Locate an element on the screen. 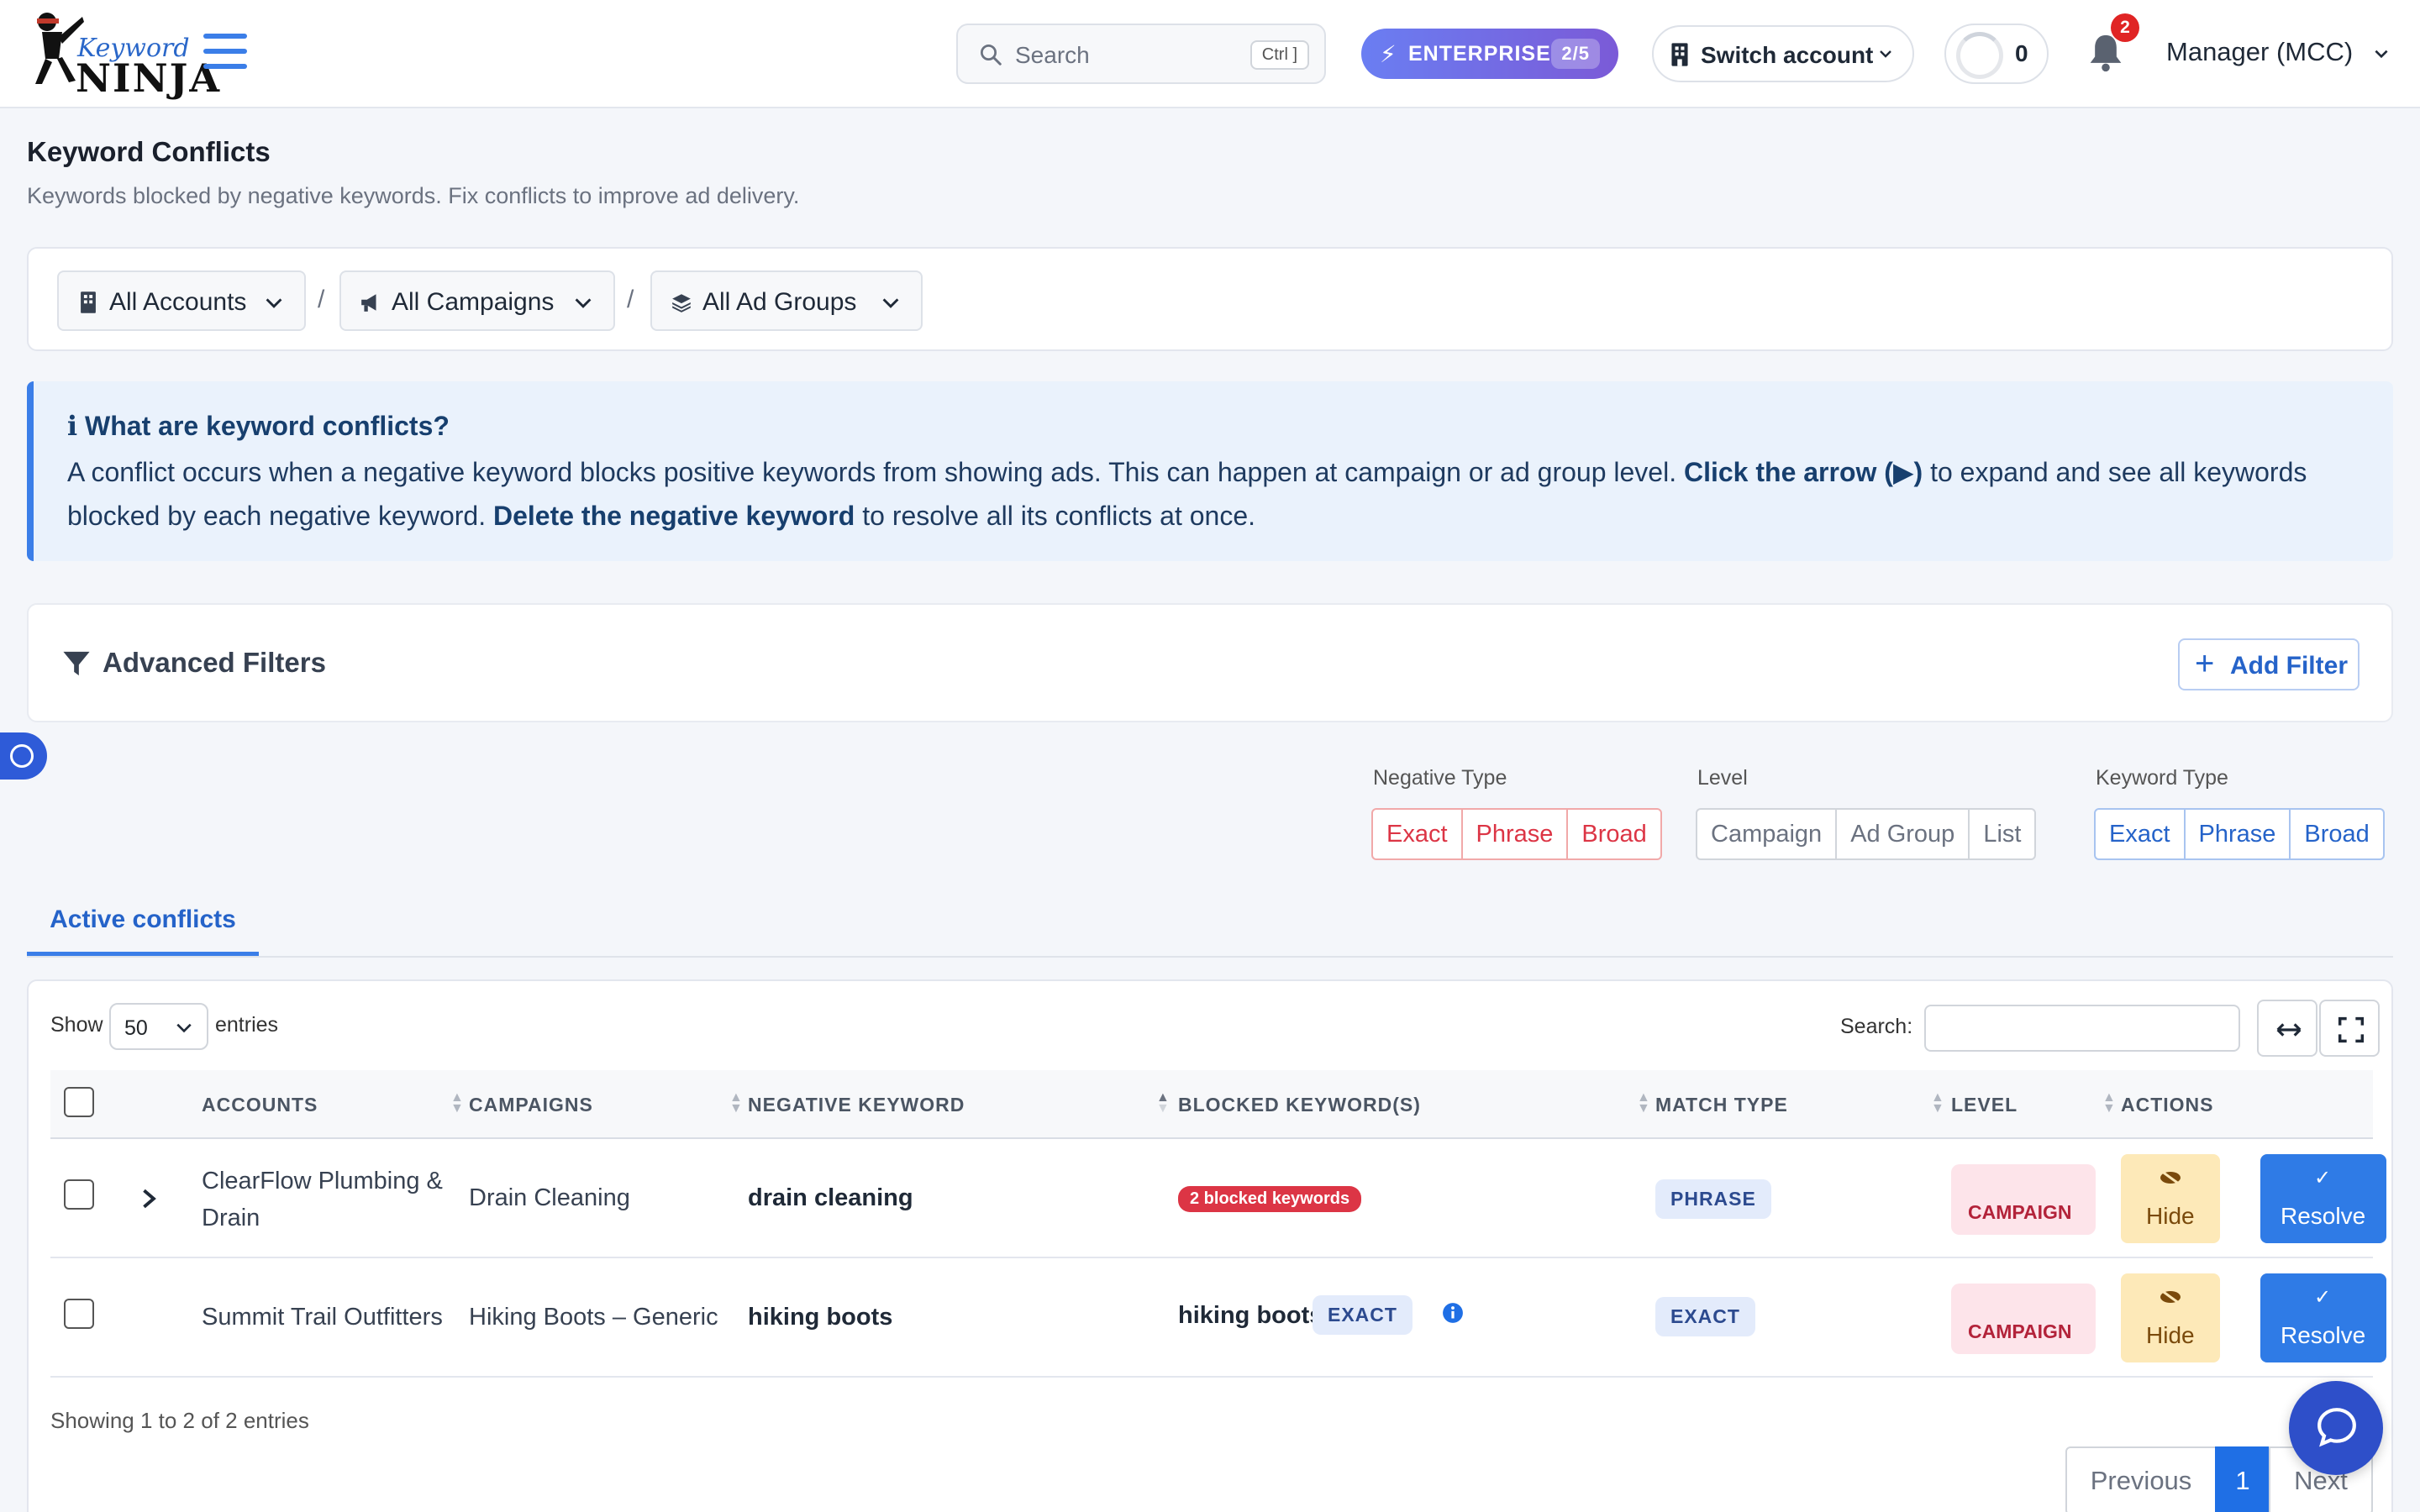 Image resolution: width=2420 pixels, height=1512 pixels. select-all-checkbox is located at coordinates (79, 1102).